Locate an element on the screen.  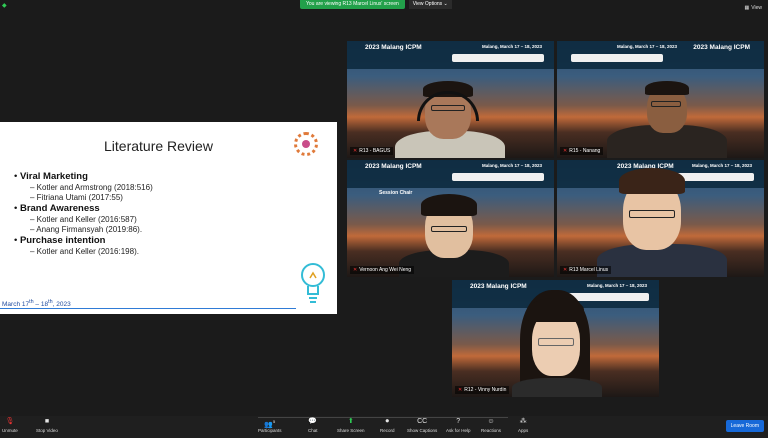
slide-date: March 17th – 18th, 2023 is located at coordinates (36, 303).